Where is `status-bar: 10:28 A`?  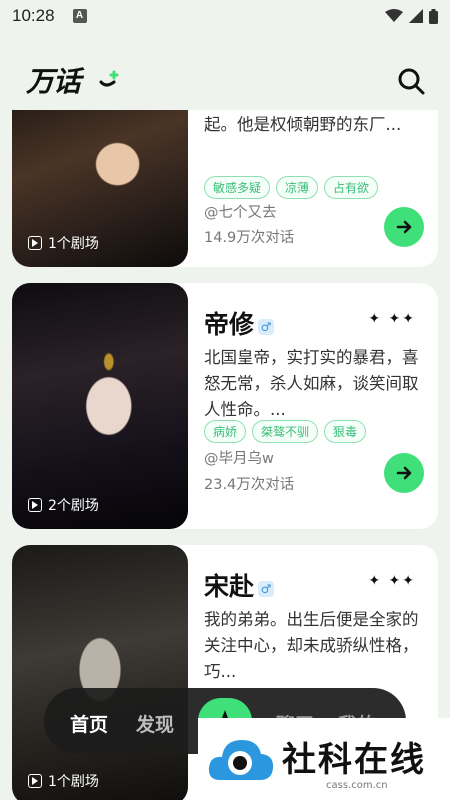 status-bar: 10:28 A is located at coordinates (225, 16).